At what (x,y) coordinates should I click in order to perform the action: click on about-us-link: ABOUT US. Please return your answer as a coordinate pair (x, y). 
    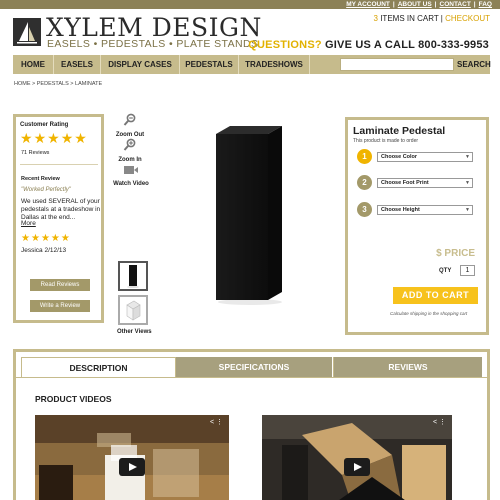
    Looking at the image, I should click on (415, 4).